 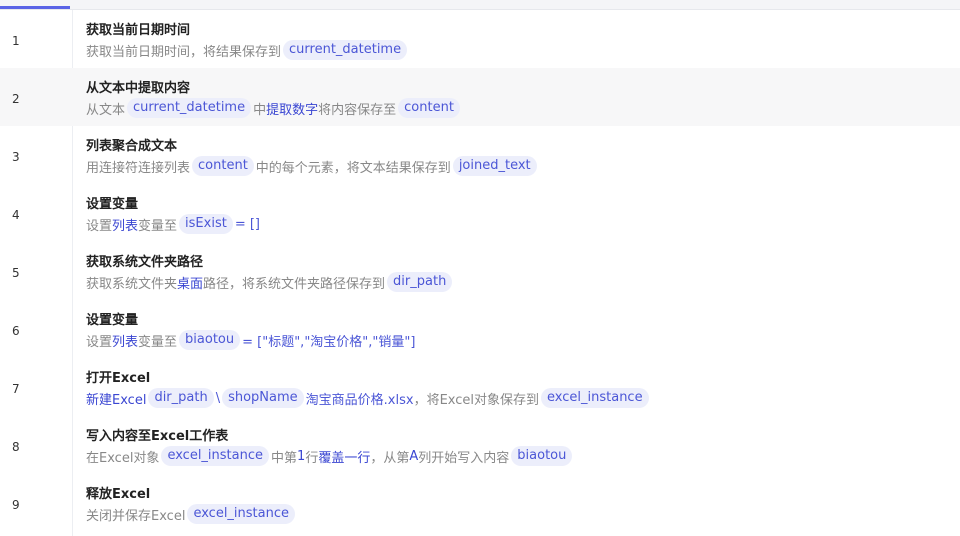 I want to click on description-text: ，将Excel对象保存到, so click(x=476, y=400).